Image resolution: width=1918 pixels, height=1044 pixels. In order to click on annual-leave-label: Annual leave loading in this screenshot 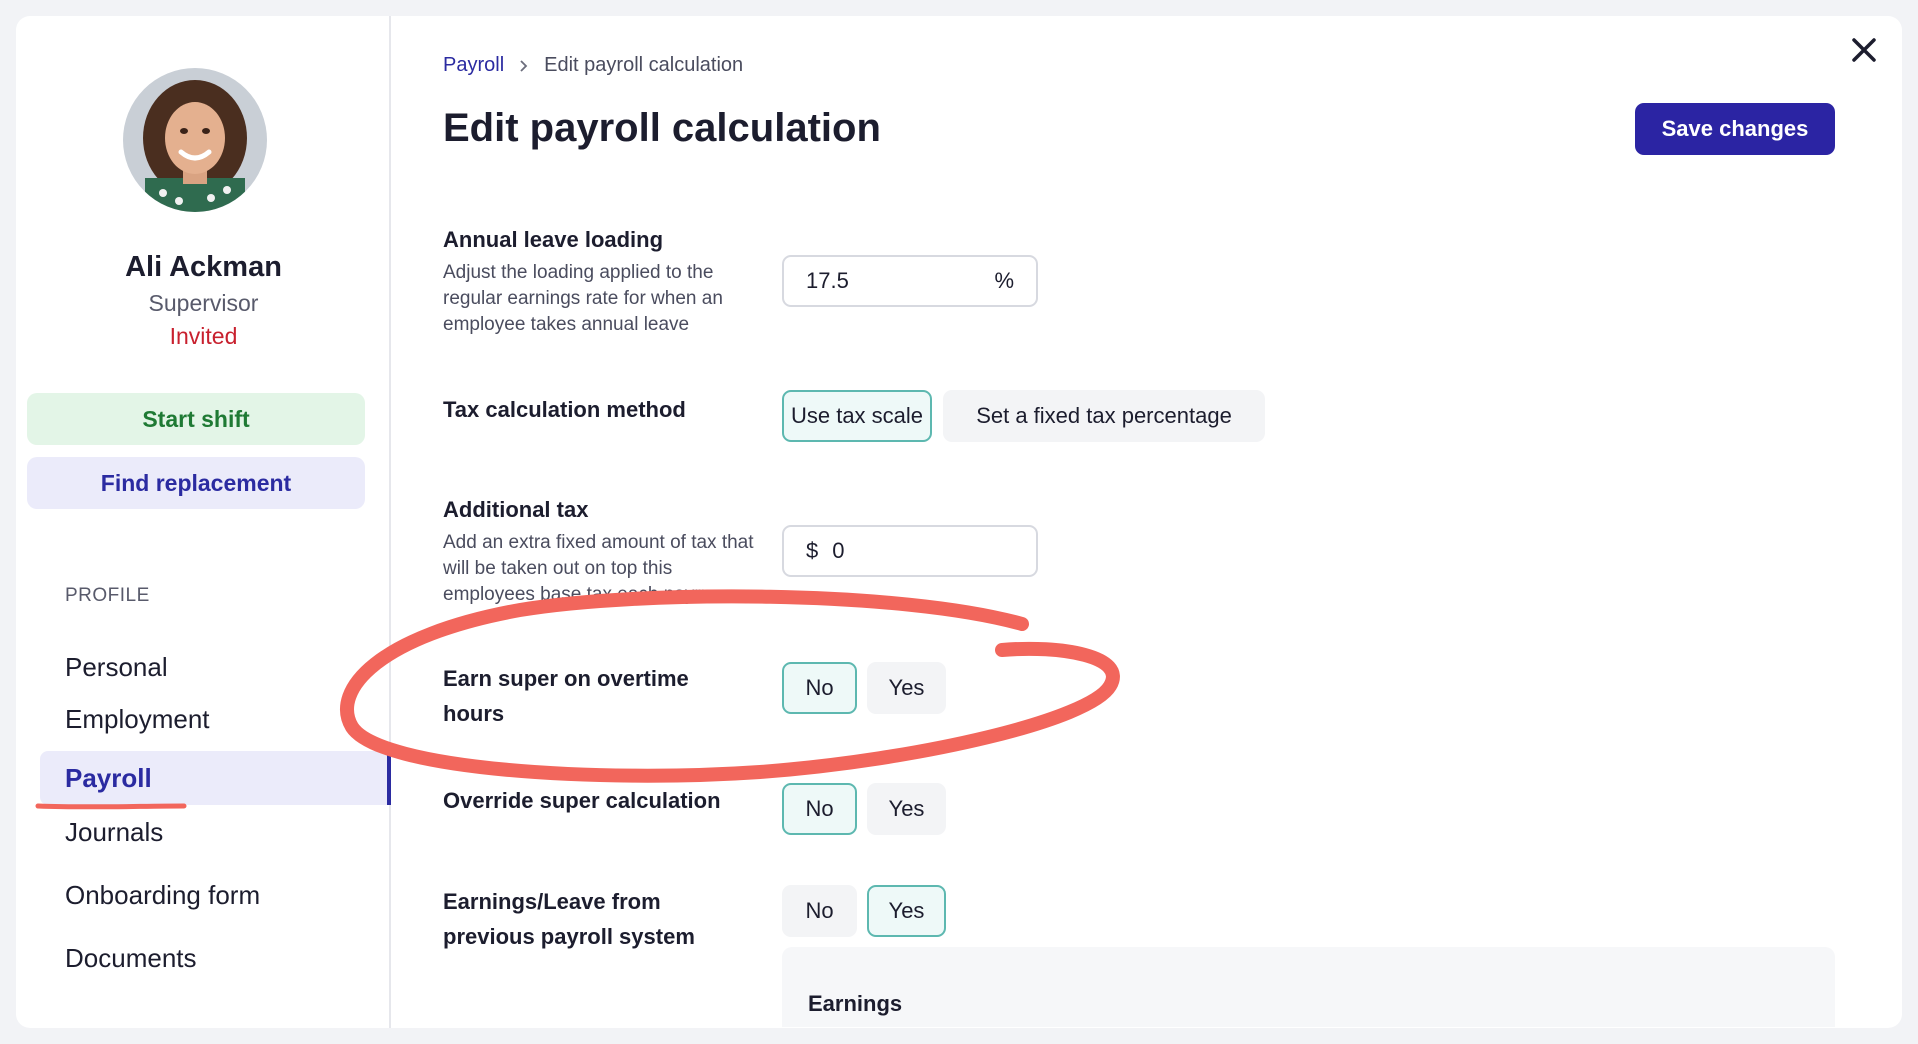, I will do `click(553, 239)`.